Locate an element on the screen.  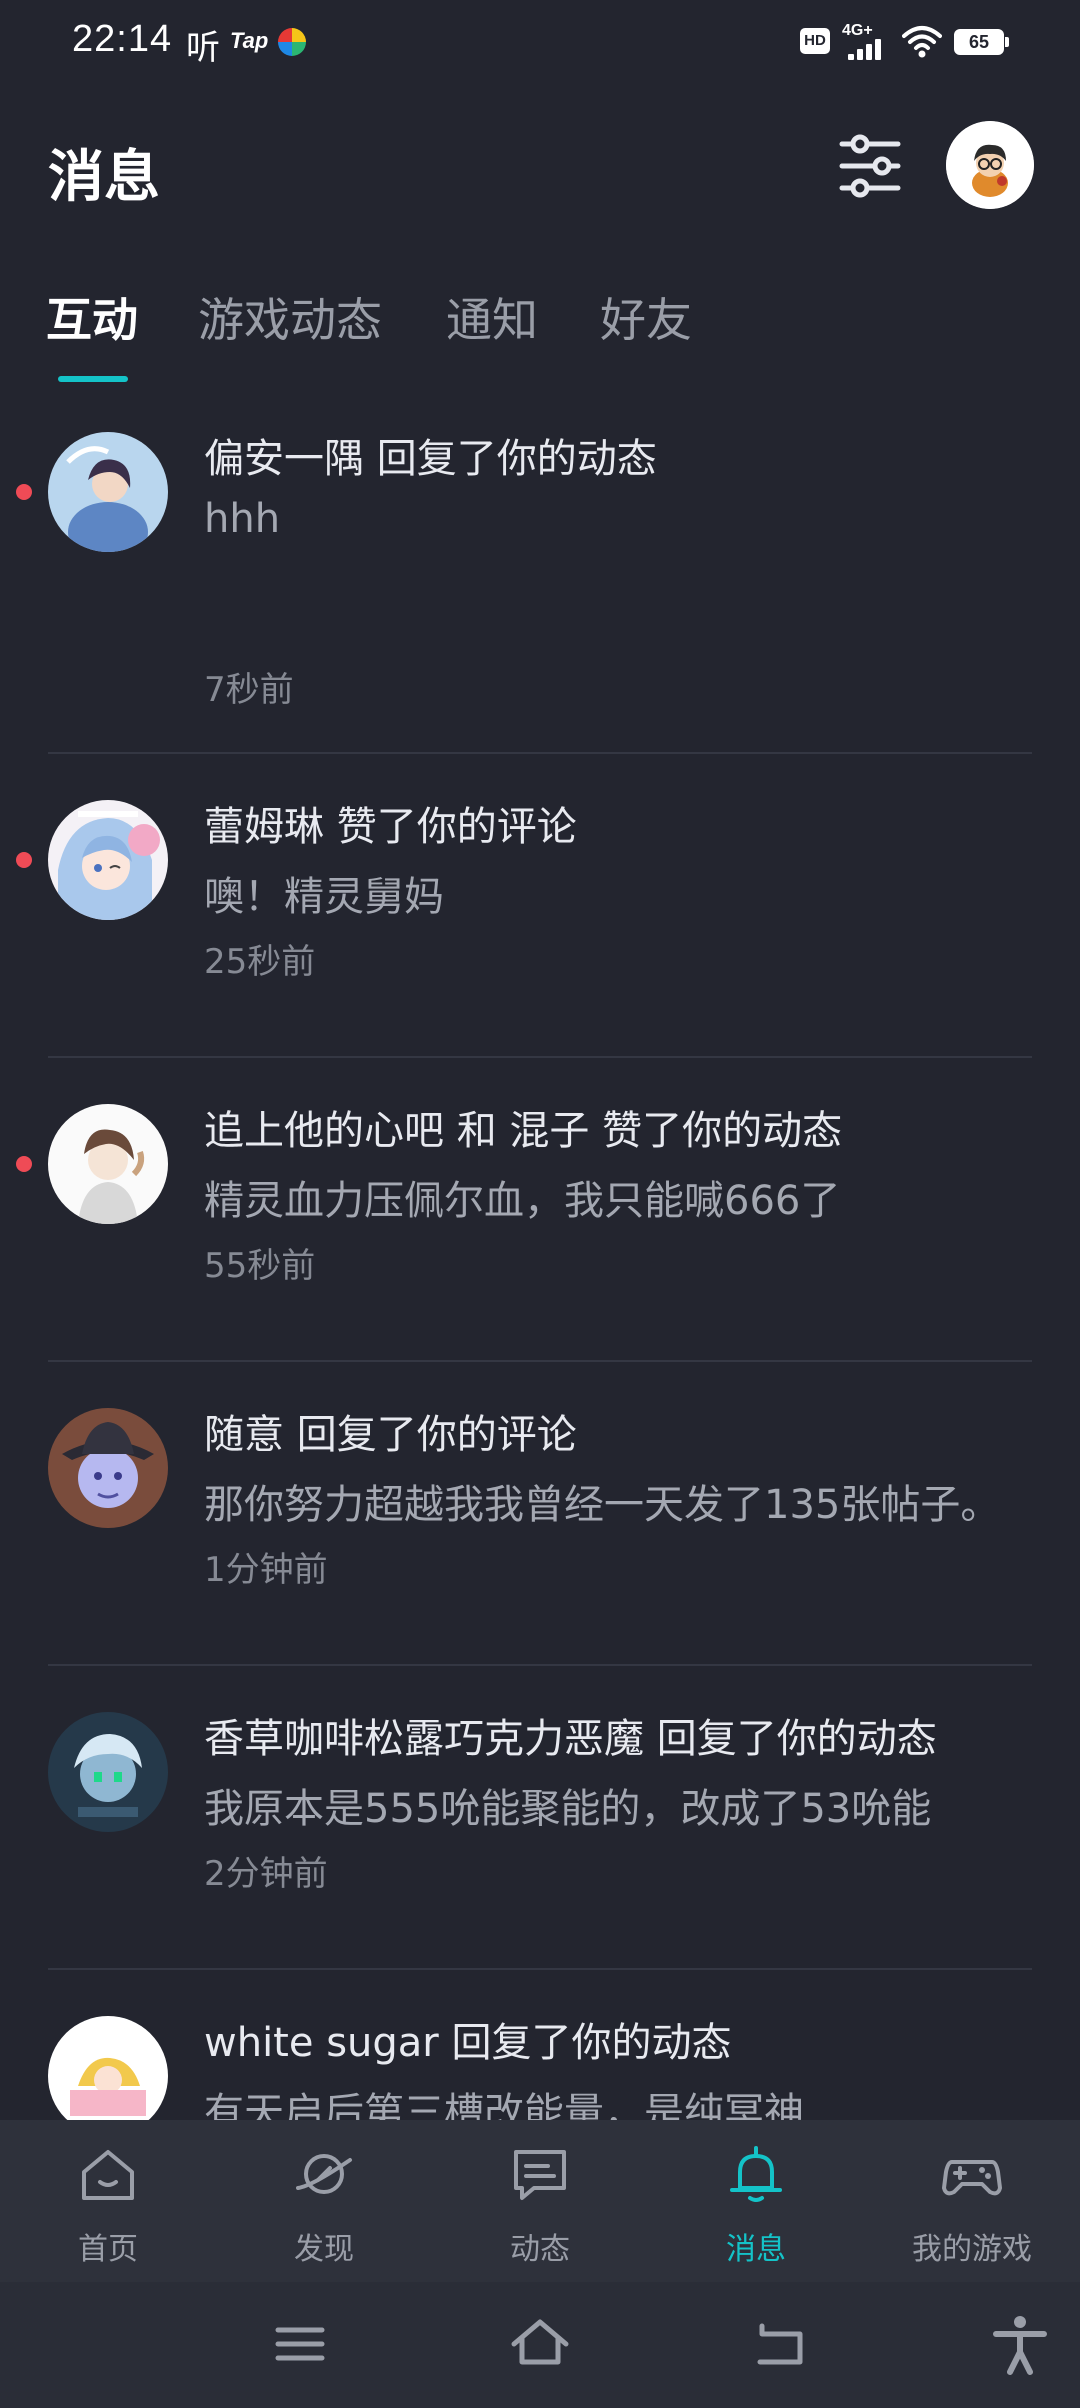
list-item: 随意 回复了你的评论 那你努力超越我我曾经一天发了135张帖子。 1分钟前 is located at coordinates (540, 1526).